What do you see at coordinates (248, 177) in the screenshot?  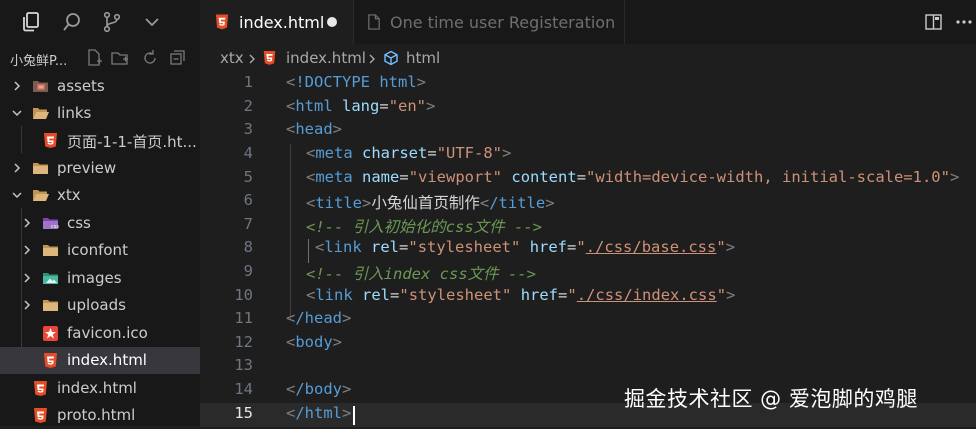 I see `line-number: 5` at bounding box center [248, 177].